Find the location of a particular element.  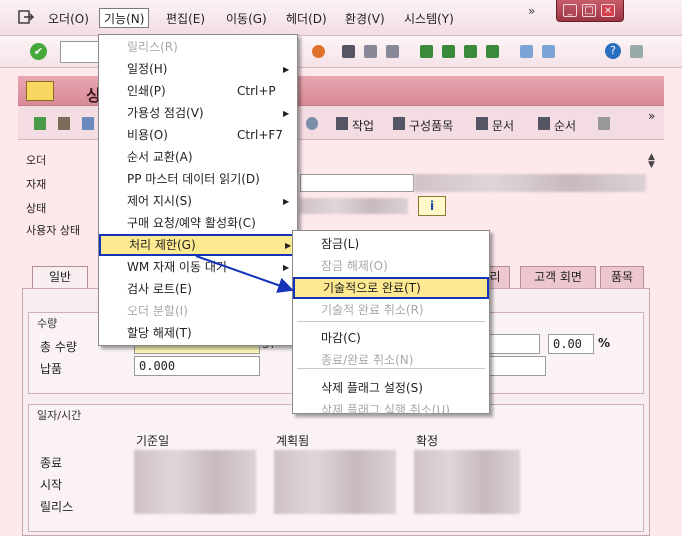

menu-goto: 이동(G) is located at coordinates (246, 18).